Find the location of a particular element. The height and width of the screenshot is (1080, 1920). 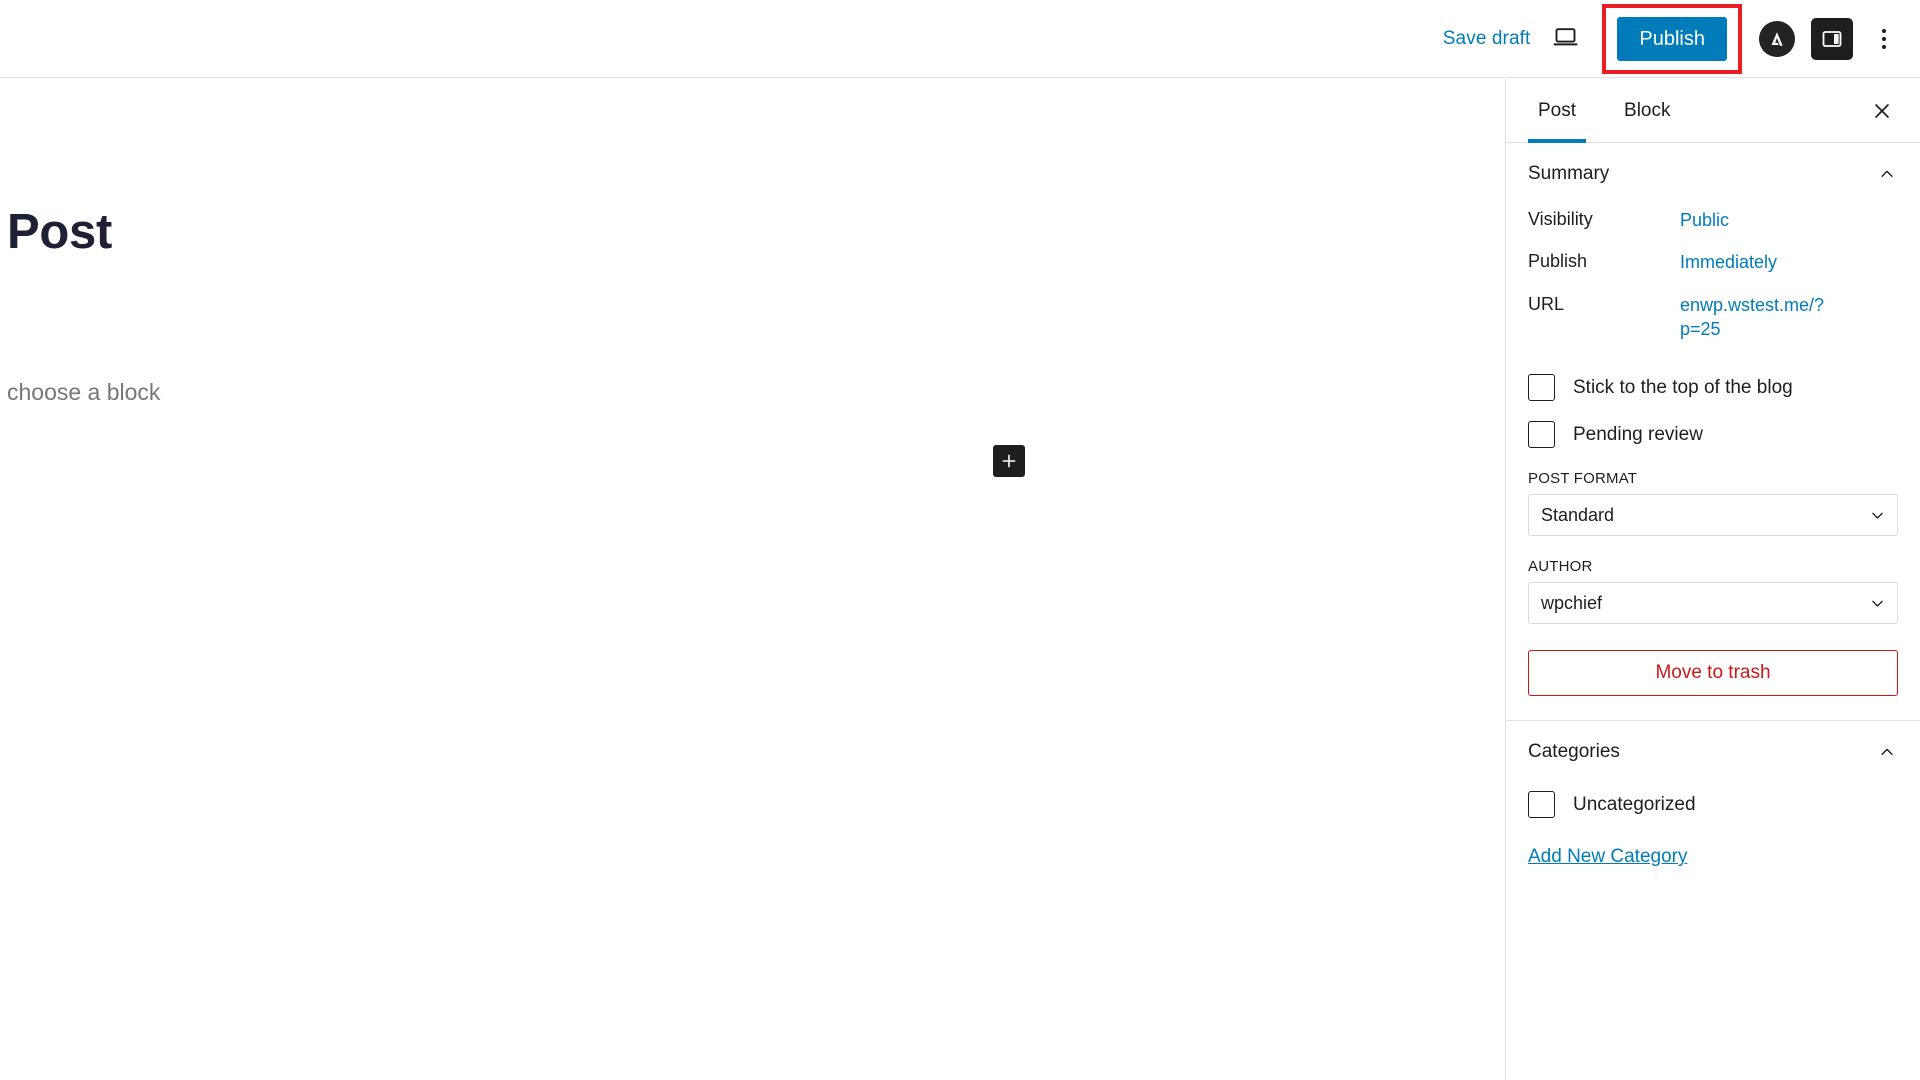

move-to-trash-button: Move to trash is located at coordinates (1713, 673).